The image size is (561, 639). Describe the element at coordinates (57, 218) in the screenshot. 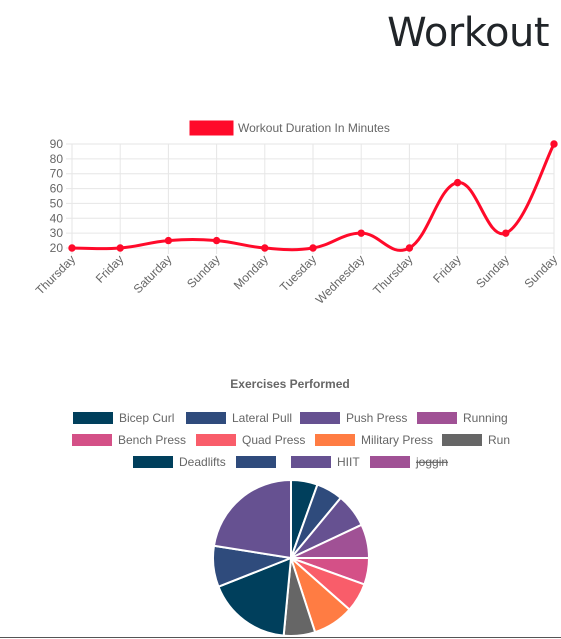

I see `y-tick-label: 40` at that location.